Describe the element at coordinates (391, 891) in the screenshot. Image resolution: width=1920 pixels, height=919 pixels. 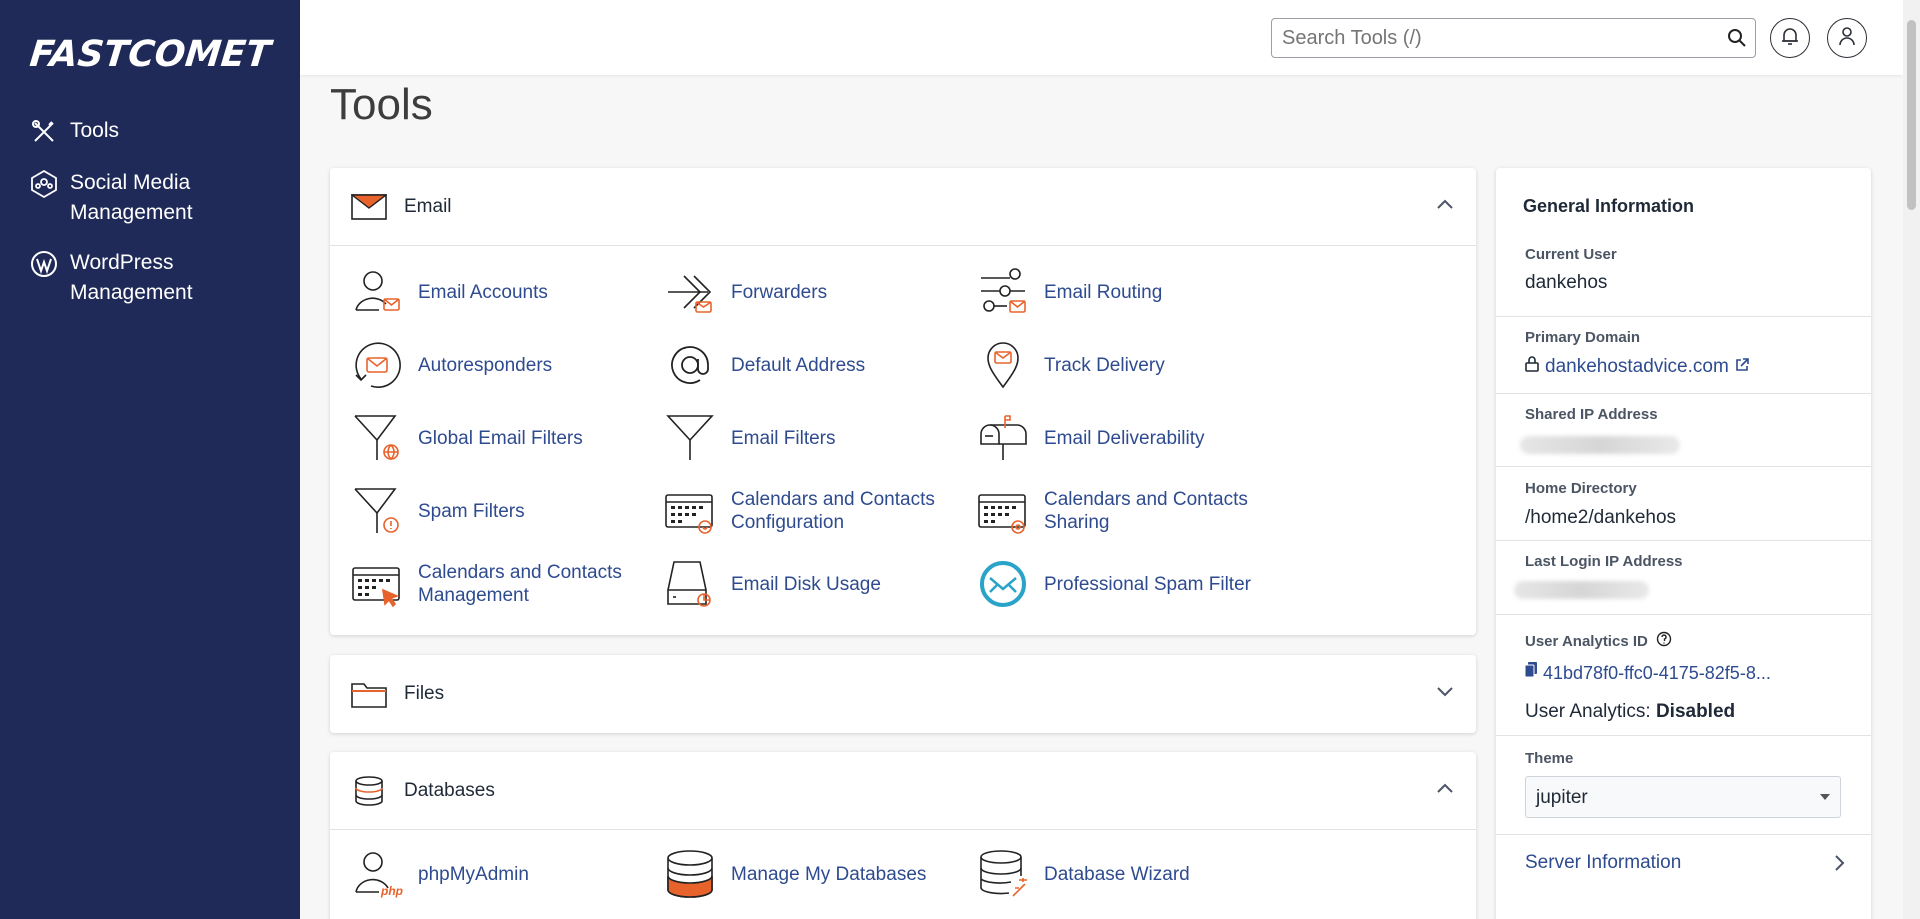
I see `svg-text: php` at that location.